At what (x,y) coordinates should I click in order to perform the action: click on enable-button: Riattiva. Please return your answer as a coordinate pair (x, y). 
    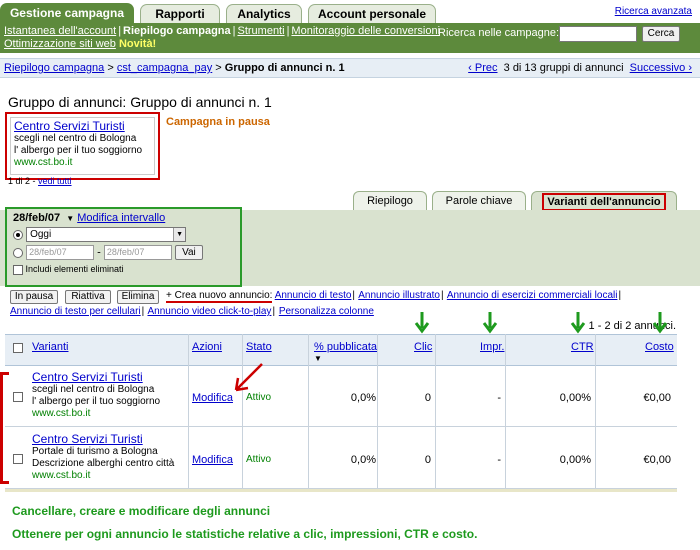
    Looking at the image, I should click on (88, 297).